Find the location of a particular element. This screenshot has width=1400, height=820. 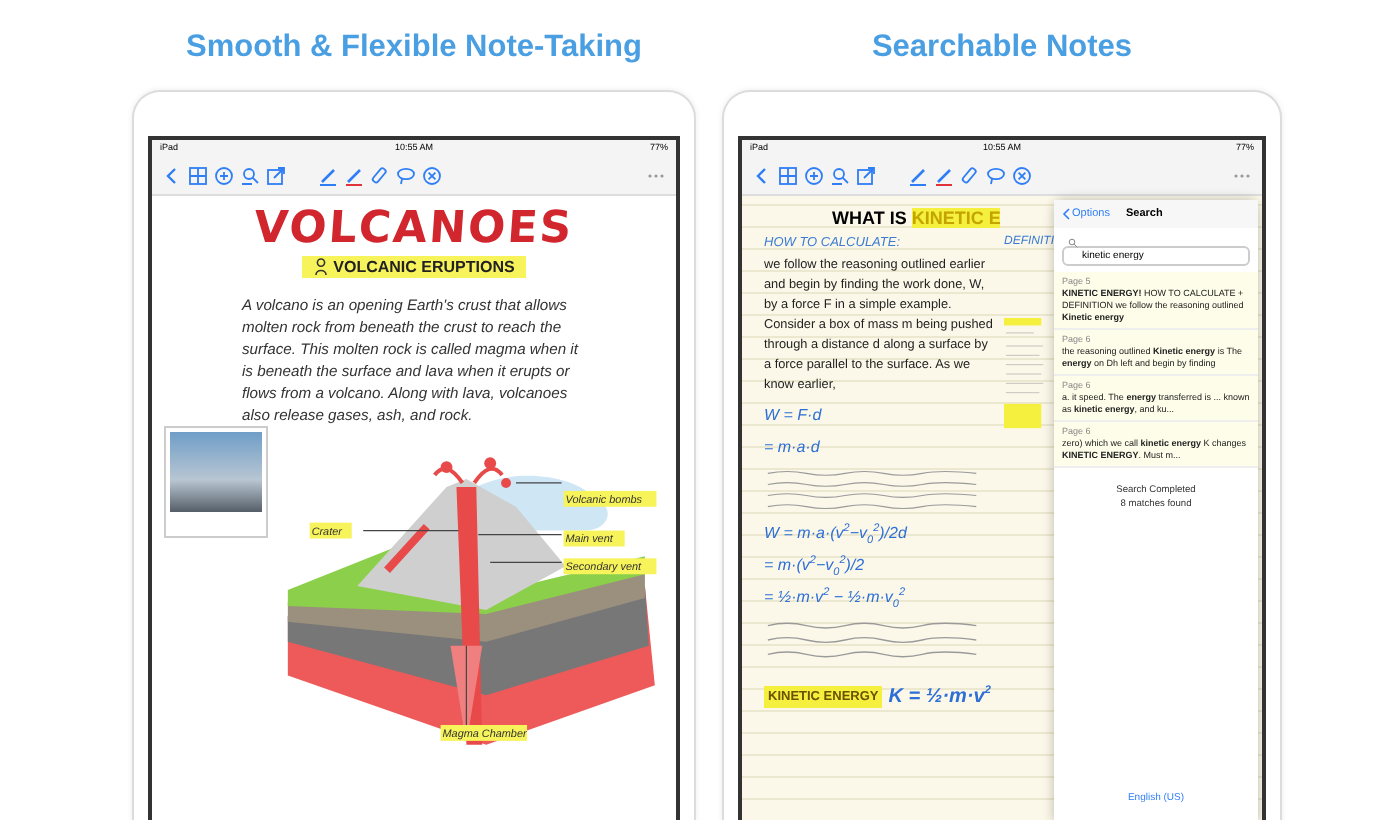

formula: = m·(v$^{2}$−v$_{0}$$^{2}$)/2 is located at coordinates (815, 565).